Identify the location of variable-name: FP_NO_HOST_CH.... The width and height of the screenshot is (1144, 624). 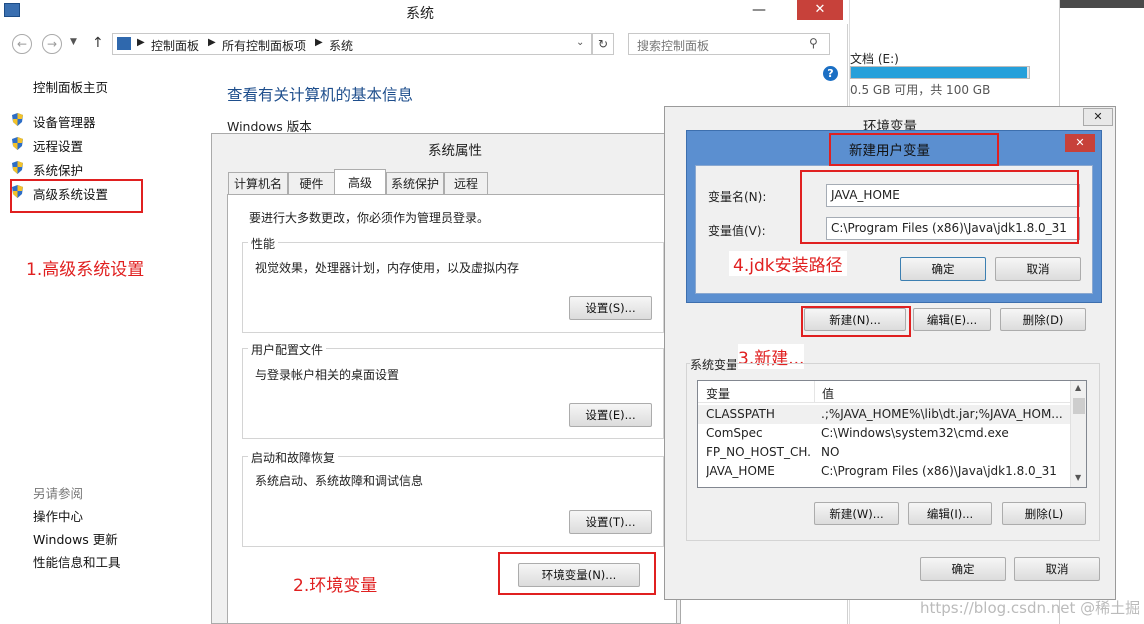
(759, 452).